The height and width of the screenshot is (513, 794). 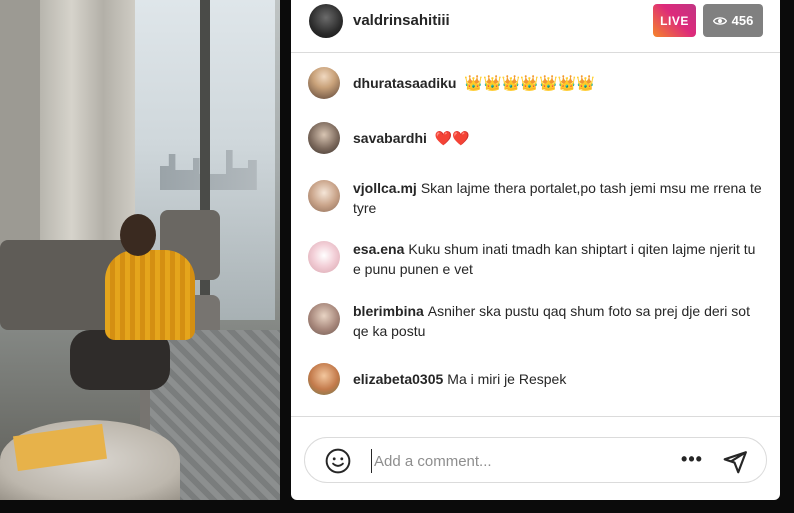 I want to click on comment-username: blerimbina, so click(x=388, y=311).